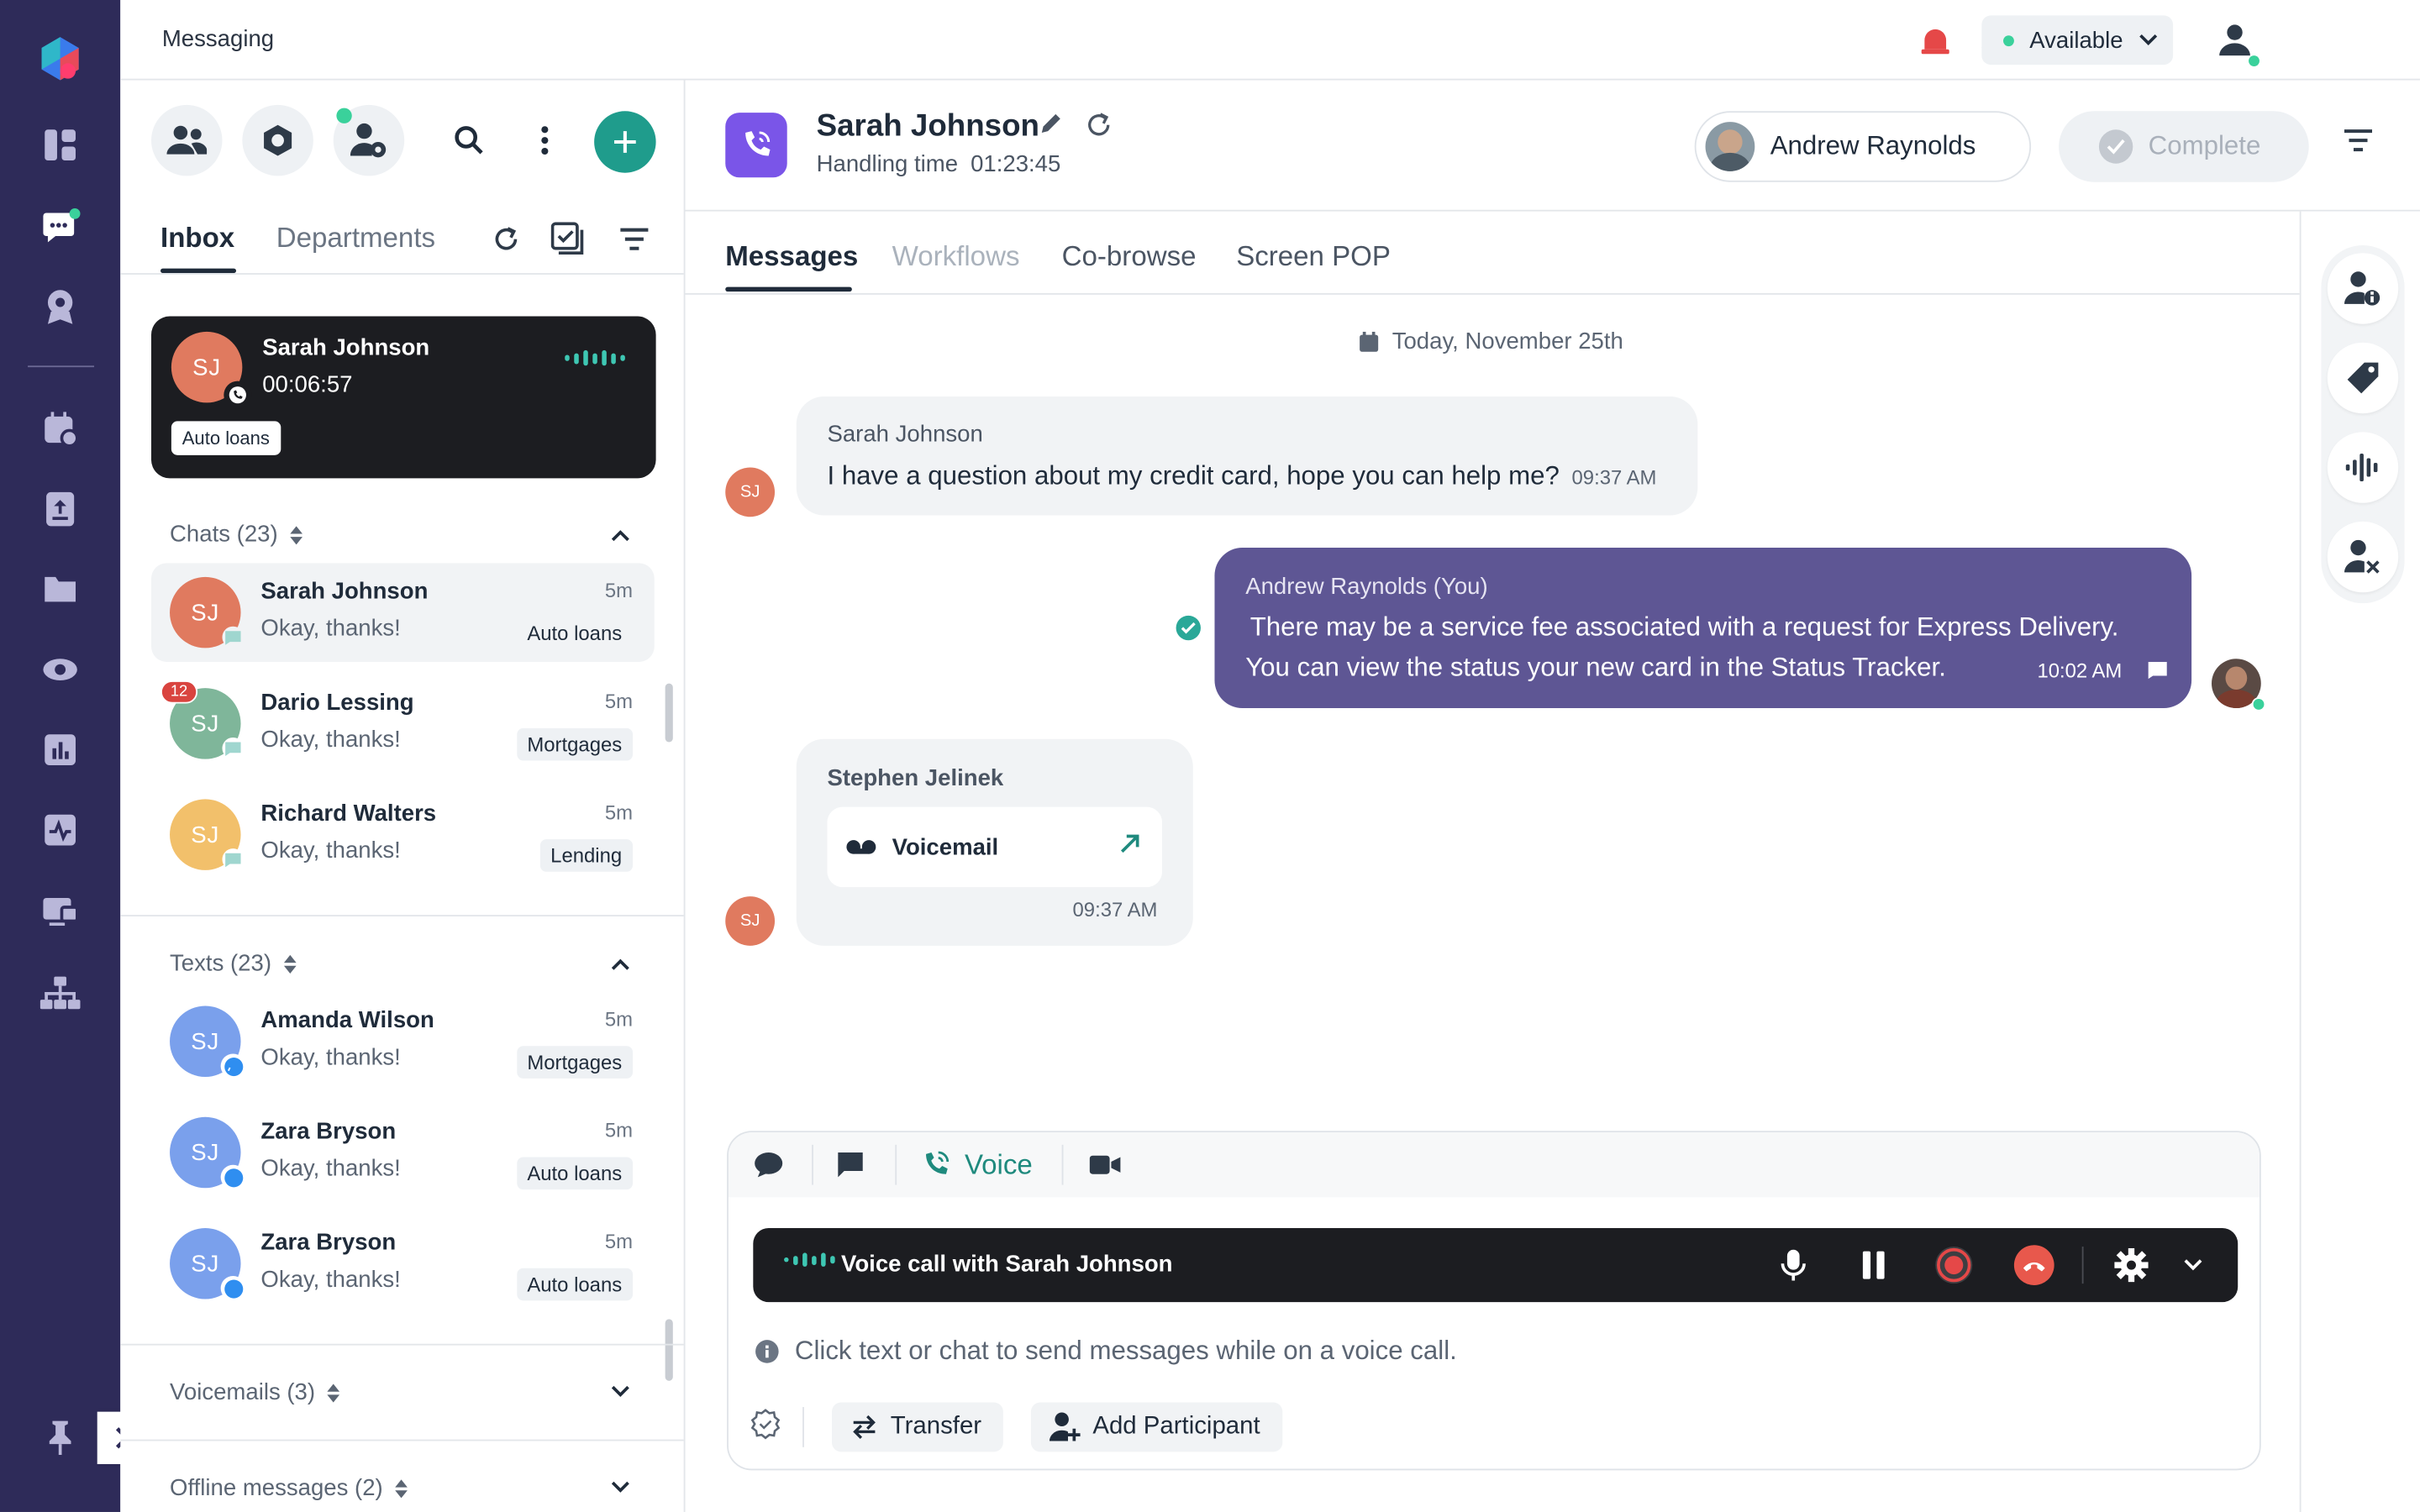 This screenshot has height=1512, width=2420. What do you see at coordinates (865, 1427) in the screenshot?
I see `transfer-icon` at bounding box center [865, 1427].